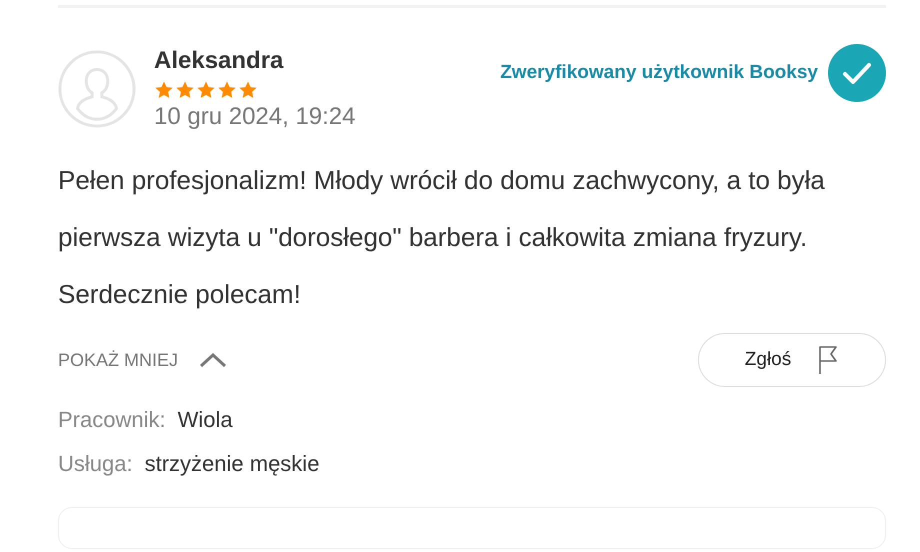 This screenshot has height=552, width=920. What do you see at coordinates (143, 360) in the screenshot?
I see `show-less-toggle: POKAŻ MNIEJ` at bounding box center [143, 360].